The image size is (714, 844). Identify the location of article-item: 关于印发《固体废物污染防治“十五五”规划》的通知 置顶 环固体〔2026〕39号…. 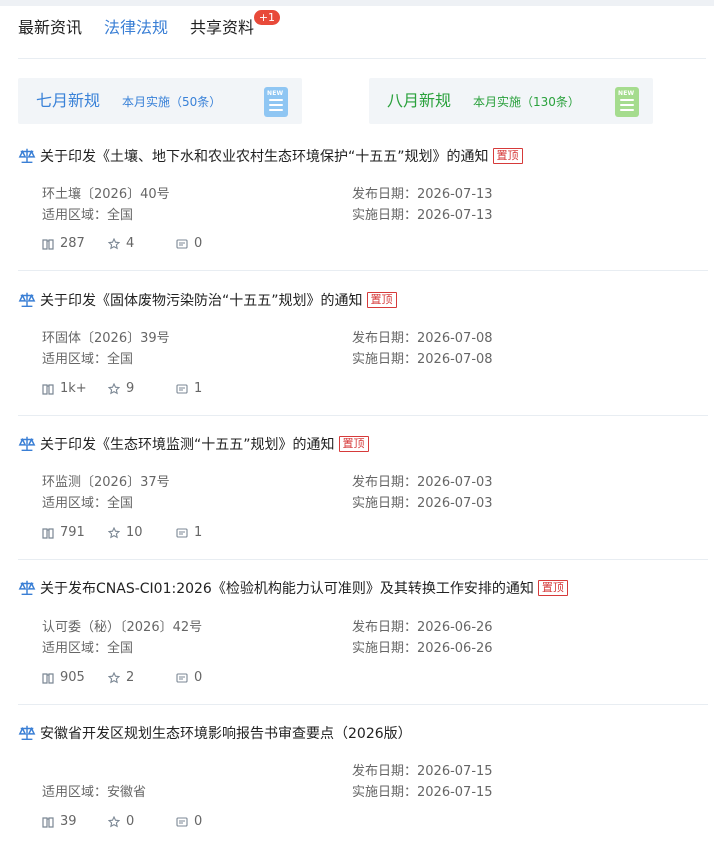
(363, 353).